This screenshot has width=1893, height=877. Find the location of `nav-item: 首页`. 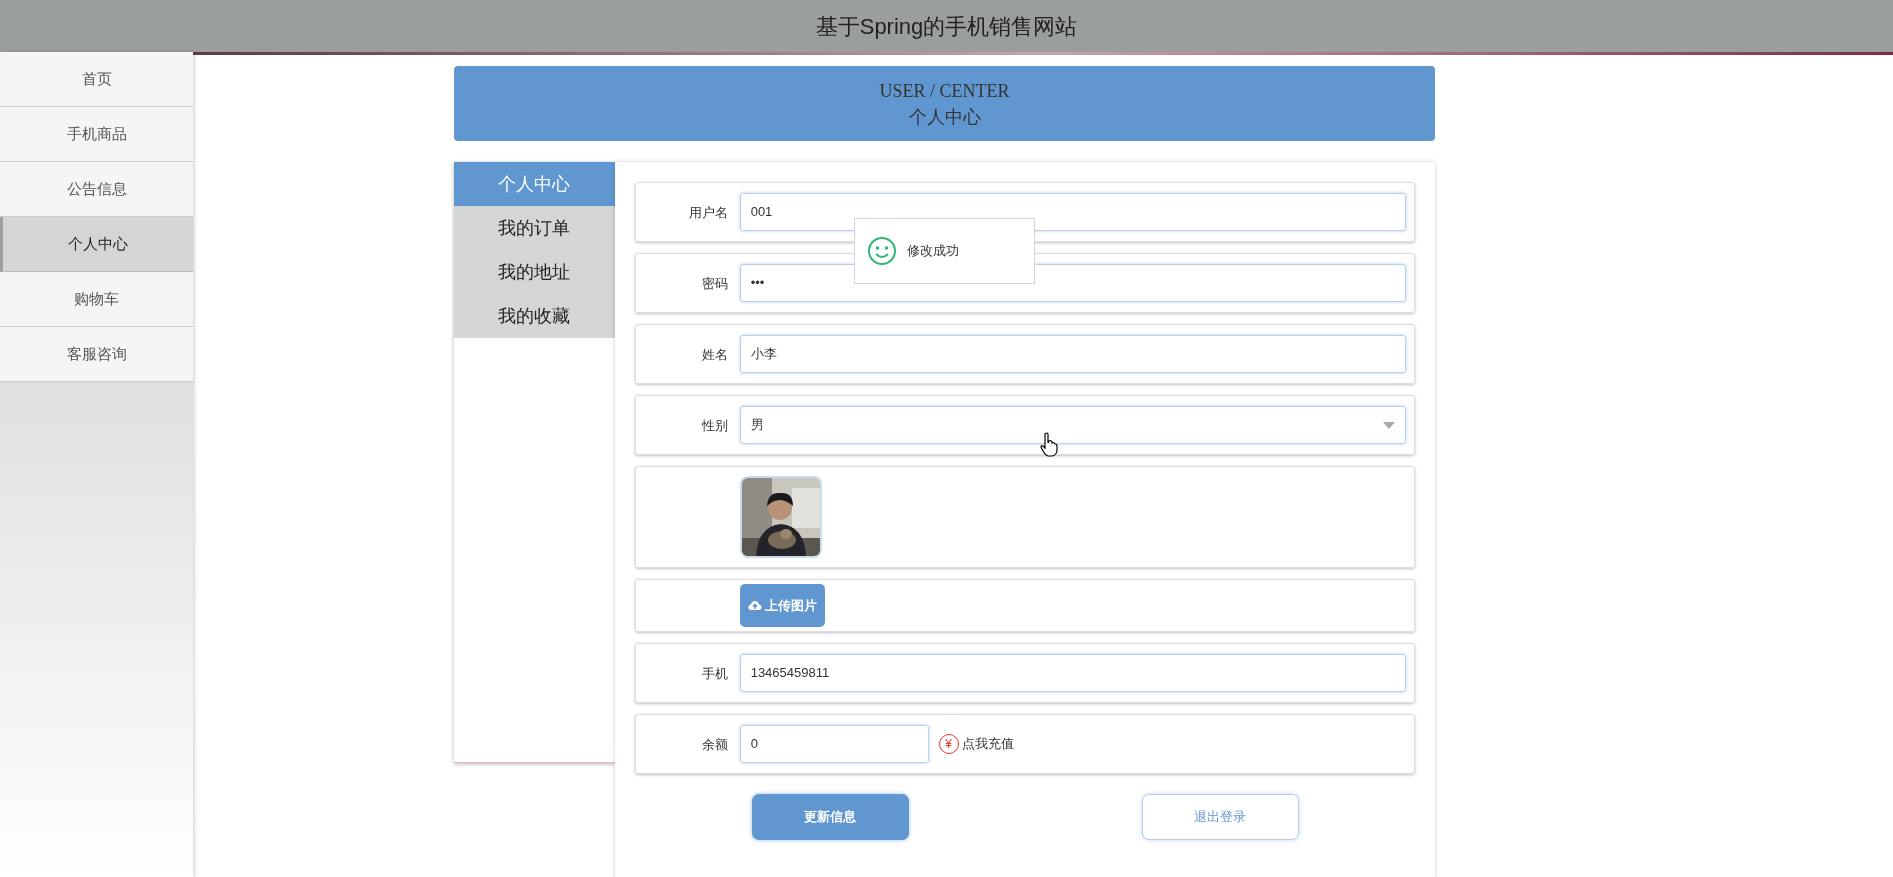

nav-item: 首页 is located at coordinates (96, 79).